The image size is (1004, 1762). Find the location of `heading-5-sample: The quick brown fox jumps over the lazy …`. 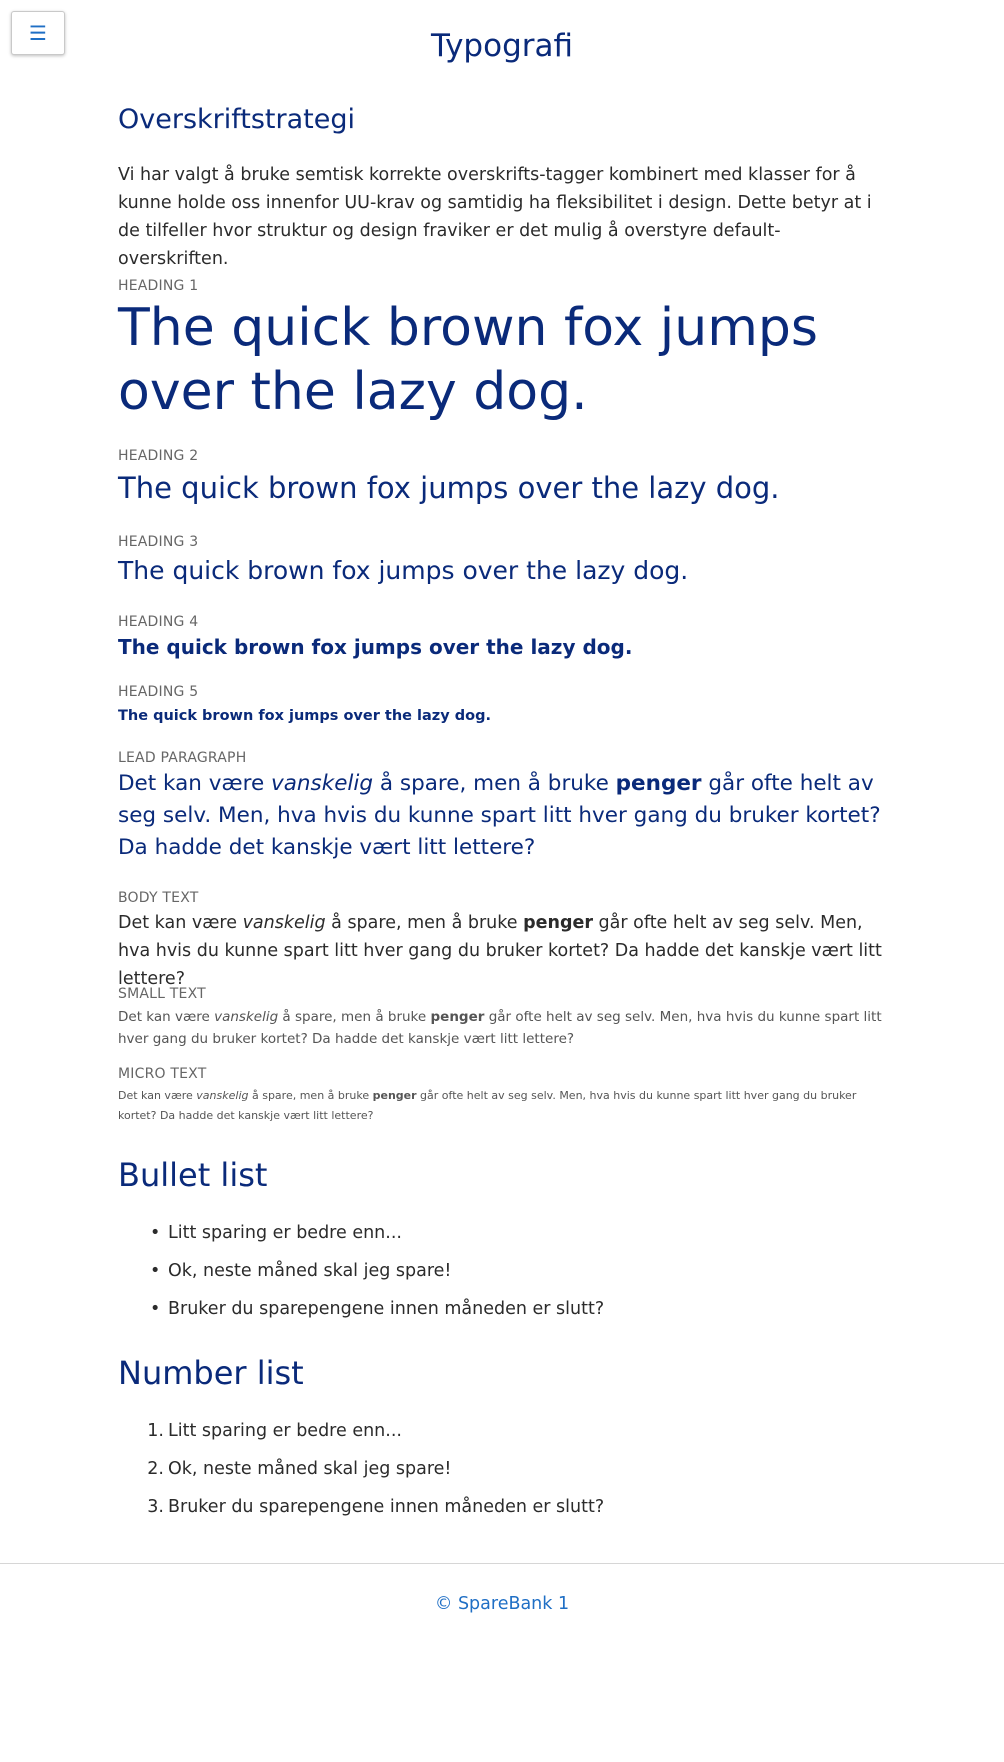

heading-5-sample: The quick brown fox jumps over the lazy … is located at coordinates (304, 716).